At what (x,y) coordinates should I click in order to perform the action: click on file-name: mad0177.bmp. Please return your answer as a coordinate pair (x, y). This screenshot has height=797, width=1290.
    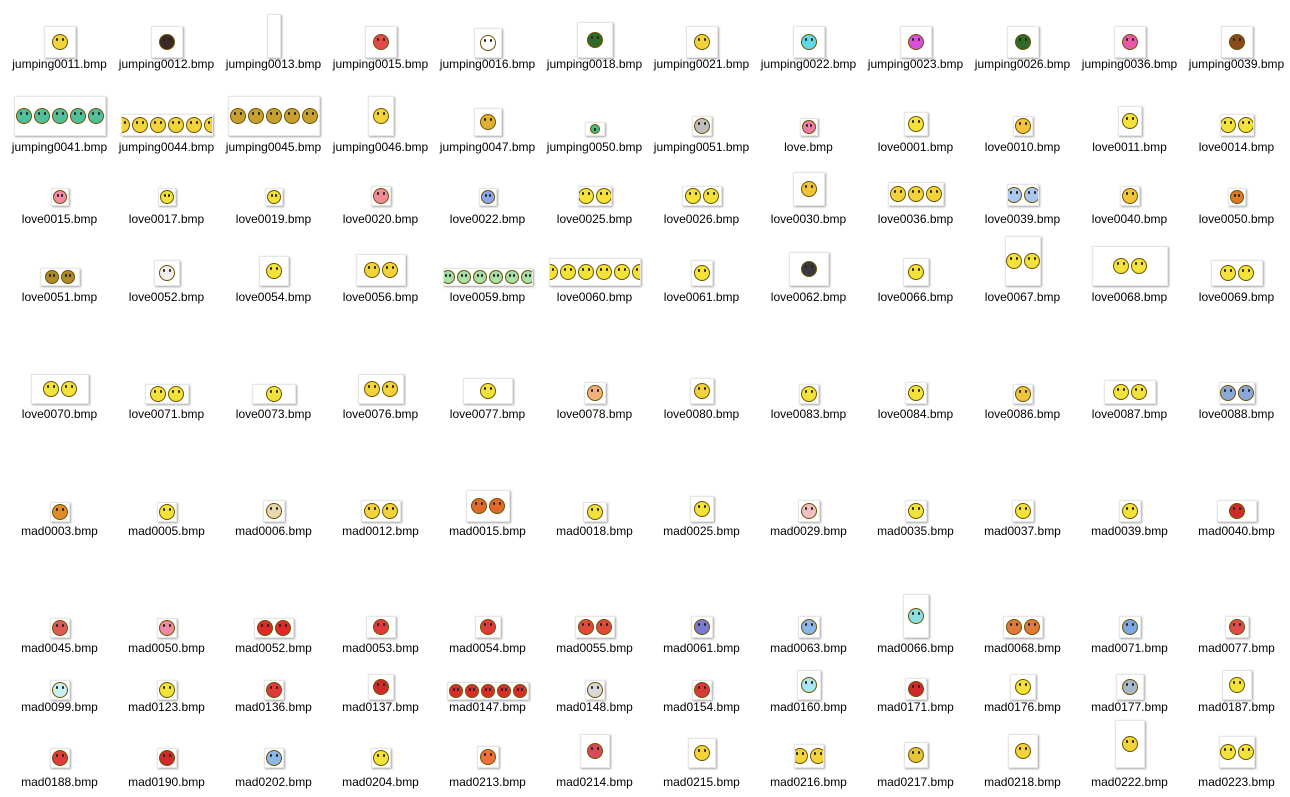
    Looking at the image, I should click on (1129, 707).